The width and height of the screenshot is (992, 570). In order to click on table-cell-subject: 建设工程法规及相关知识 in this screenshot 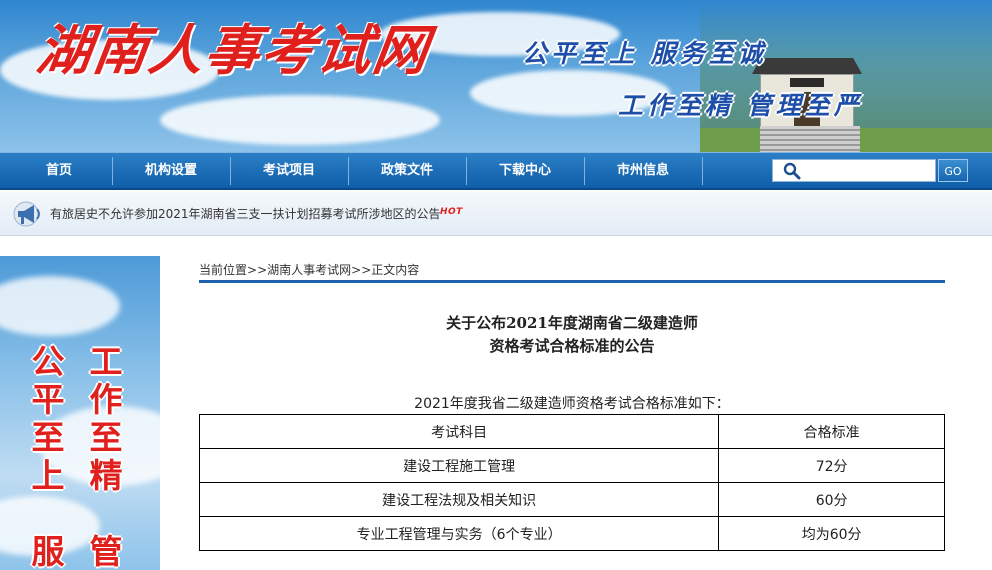, I will do `click(459, 499)`.